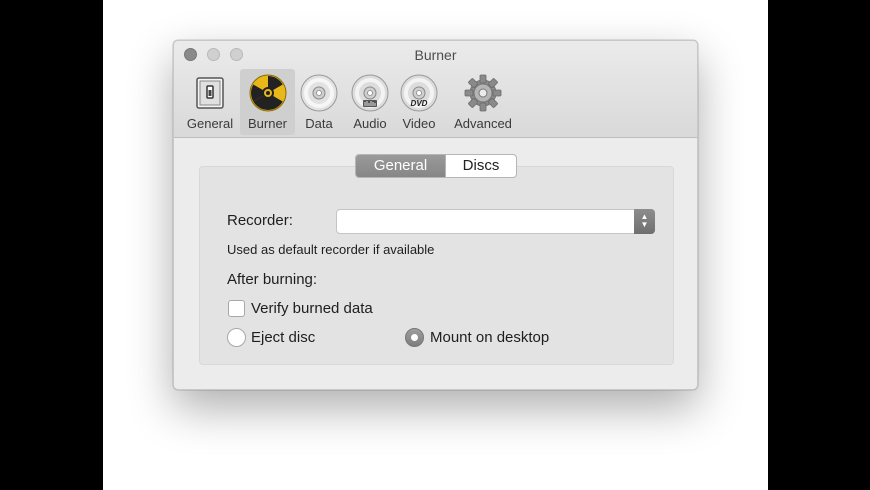  I want to click on toolbar-item-burner: Burner, so click(267, 102).